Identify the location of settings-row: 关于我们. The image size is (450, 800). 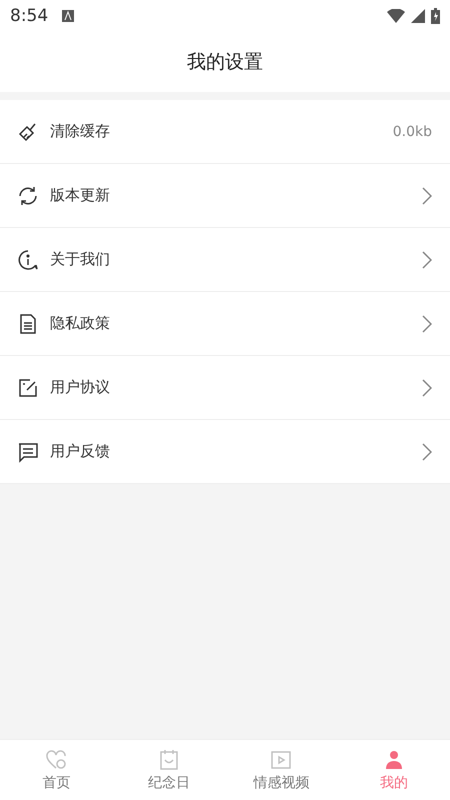
(225, 260).